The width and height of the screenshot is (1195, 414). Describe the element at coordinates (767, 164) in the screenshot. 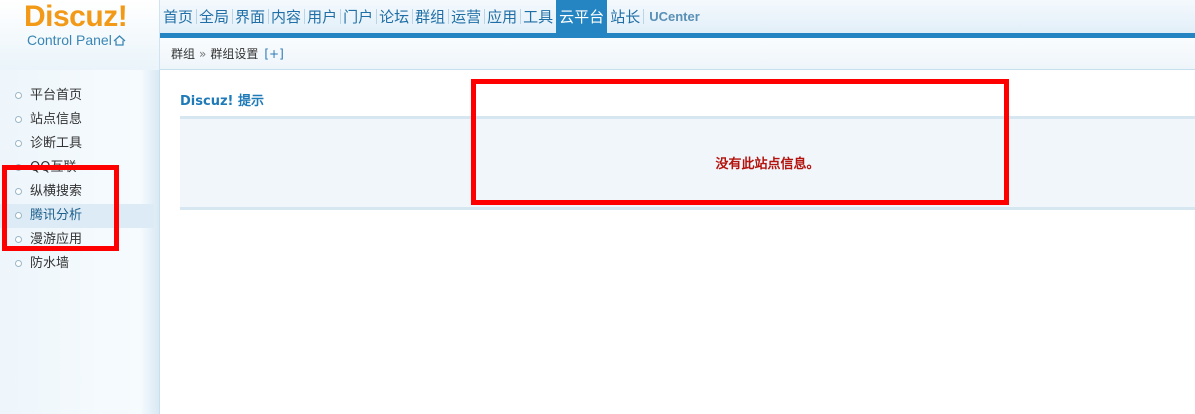

I see `error-message: 没有此站点信息。` at that location.